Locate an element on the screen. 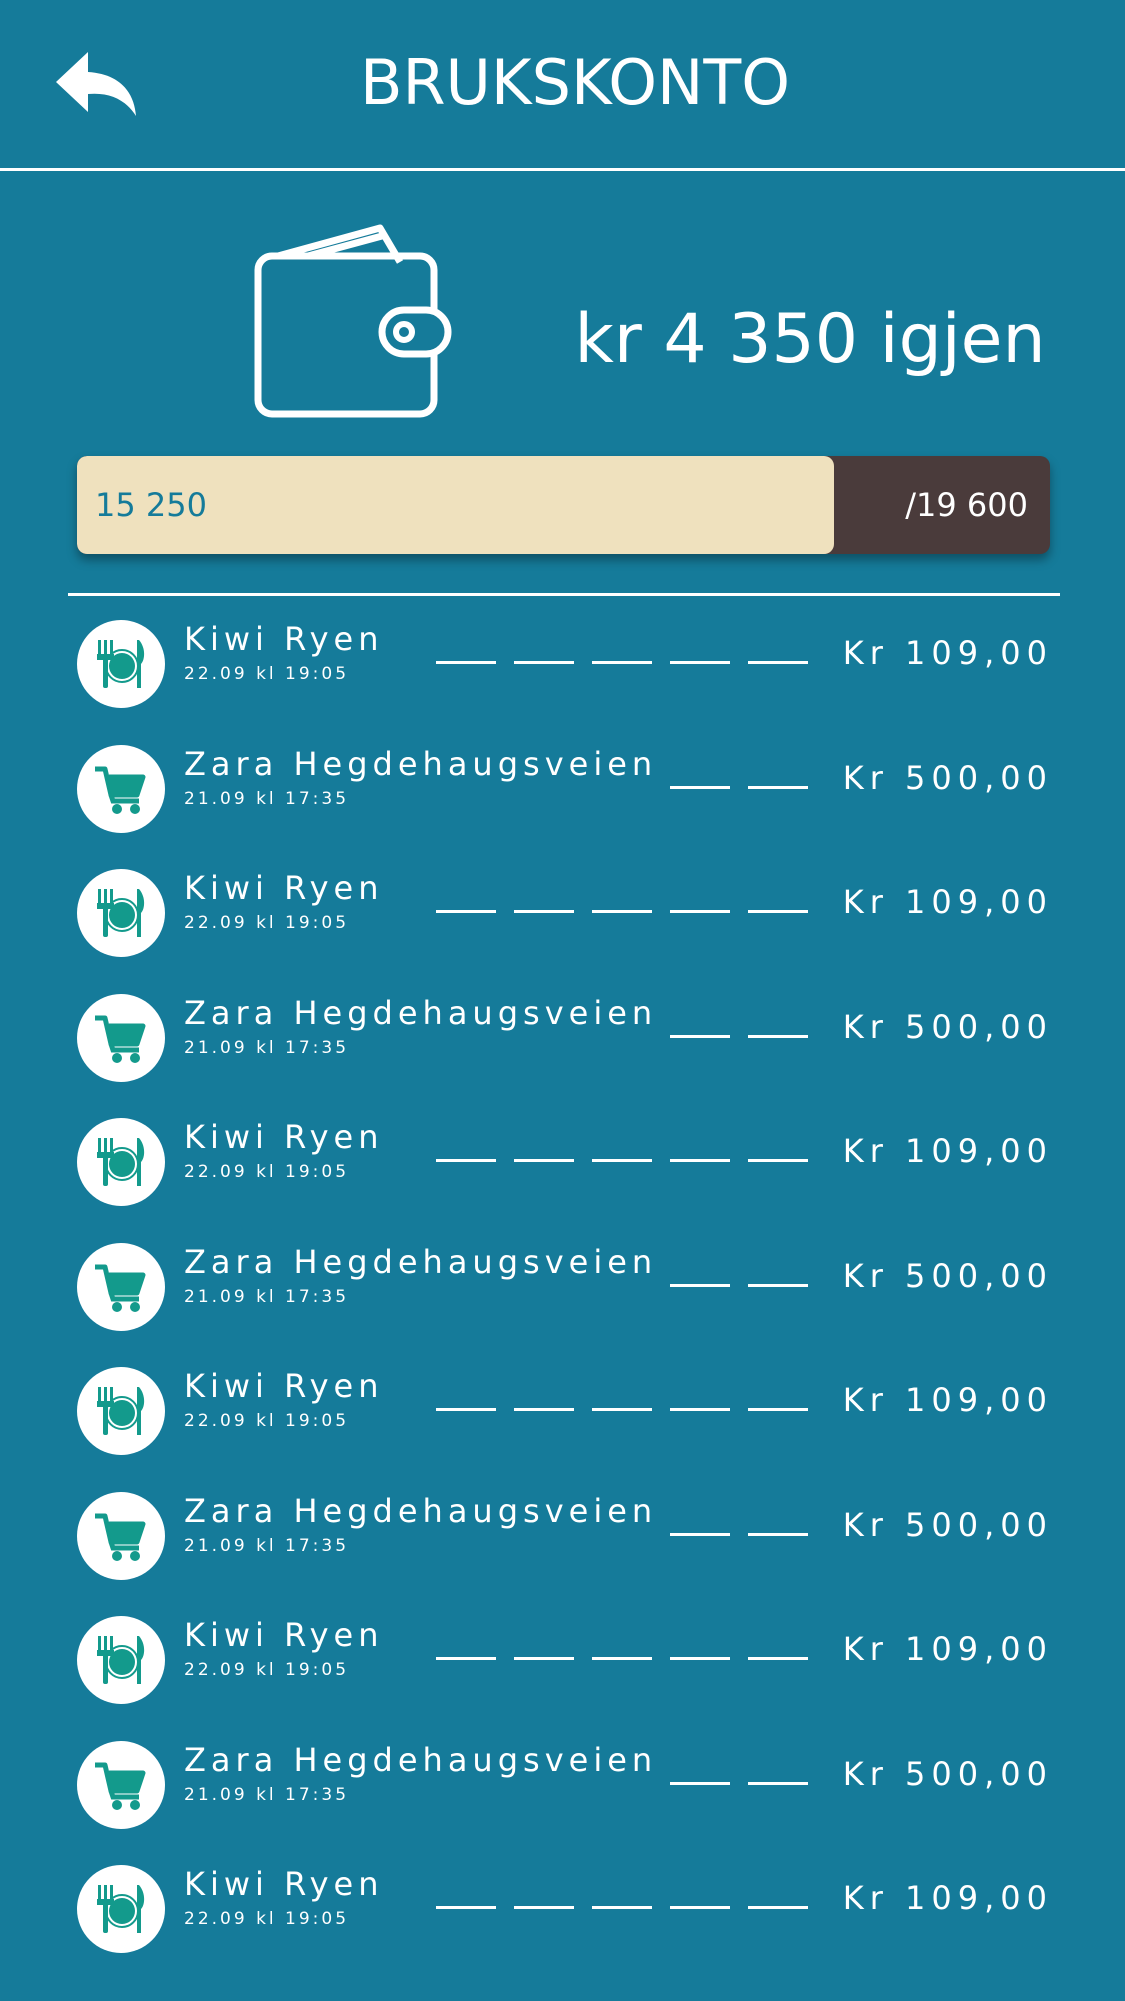  app-header: BRUKSKONTO is located at coordinates (562, 85).